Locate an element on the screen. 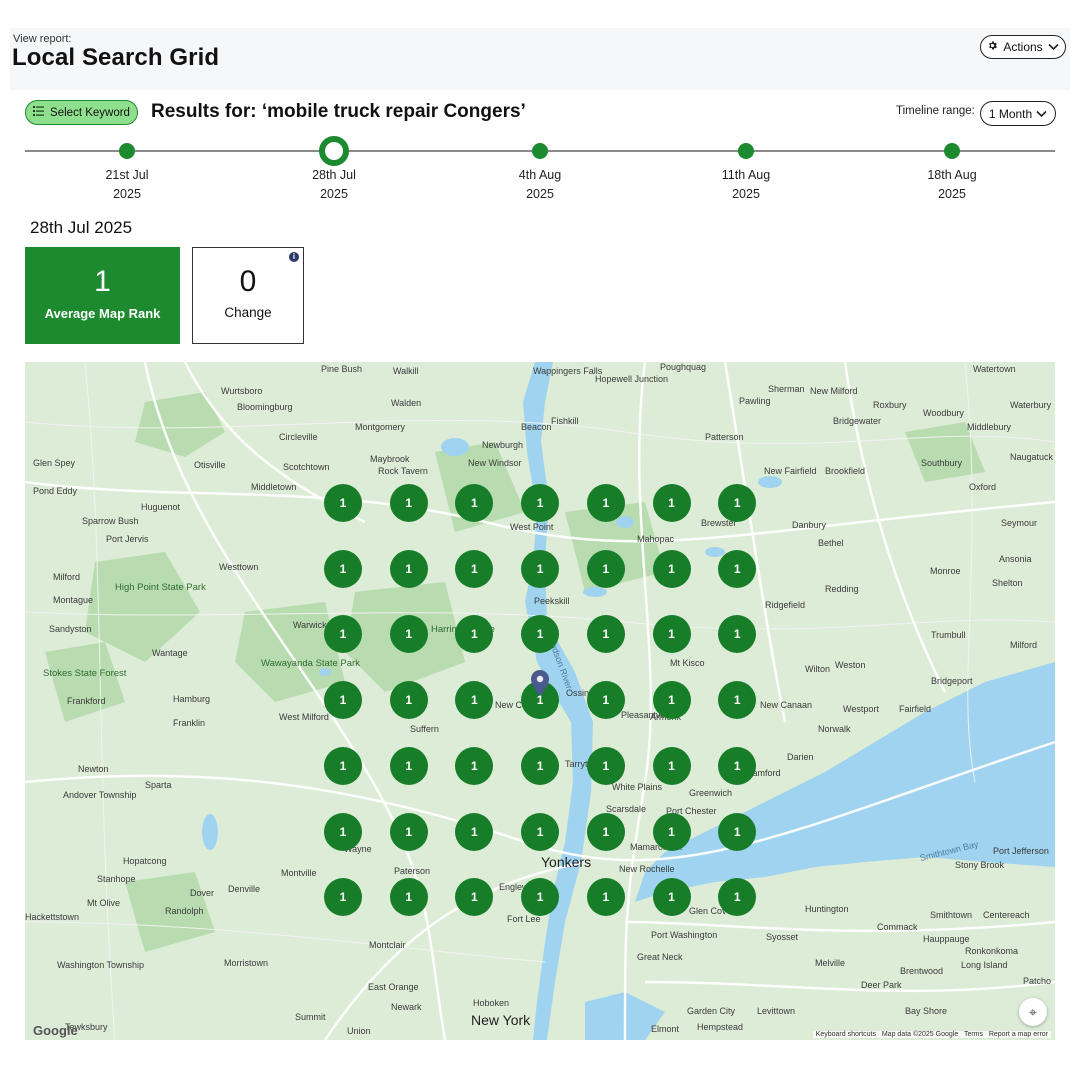 This screenshot has width=1080, height=1080. timeline-year: 2025 is located at coordinates (952, 194).